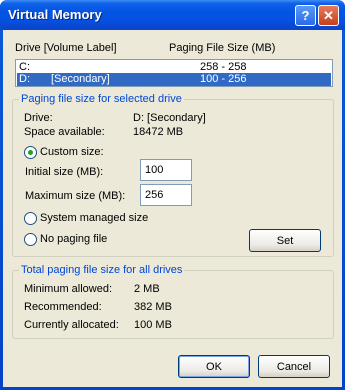 This screenshot has height=390, width=345. I want to click on system-managed-radio, so click(30, 218).